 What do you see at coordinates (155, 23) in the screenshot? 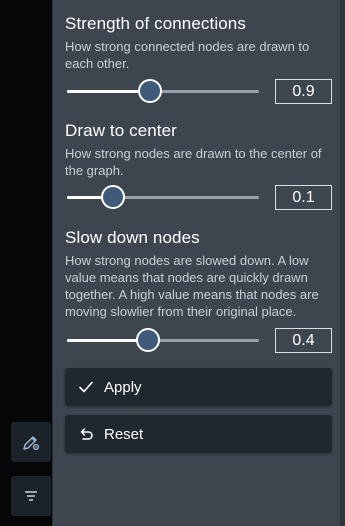
I see `section-title: Strength of connections` at bounding box center [155, 23].